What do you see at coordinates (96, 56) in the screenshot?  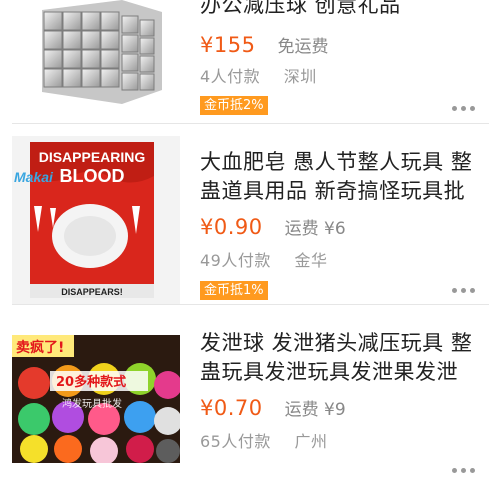 I see `product-image` at bounding box center [96, 56].